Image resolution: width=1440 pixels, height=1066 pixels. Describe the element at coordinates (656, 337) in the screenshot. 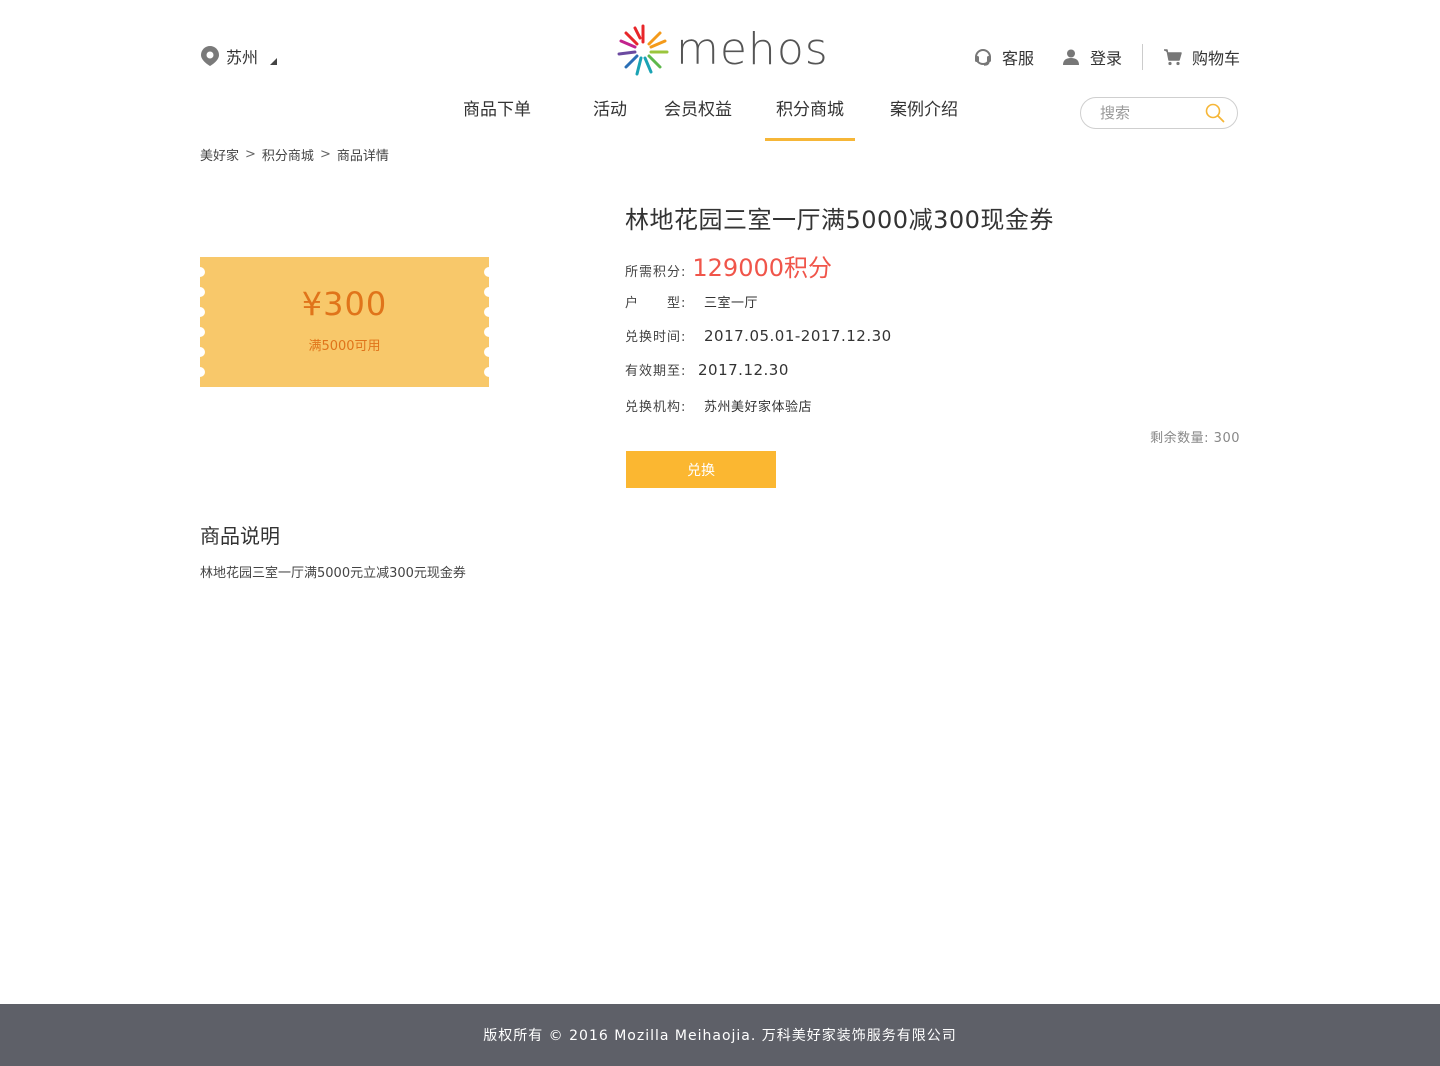

I see `exchange-time-label: 兑换时间:` at that location.